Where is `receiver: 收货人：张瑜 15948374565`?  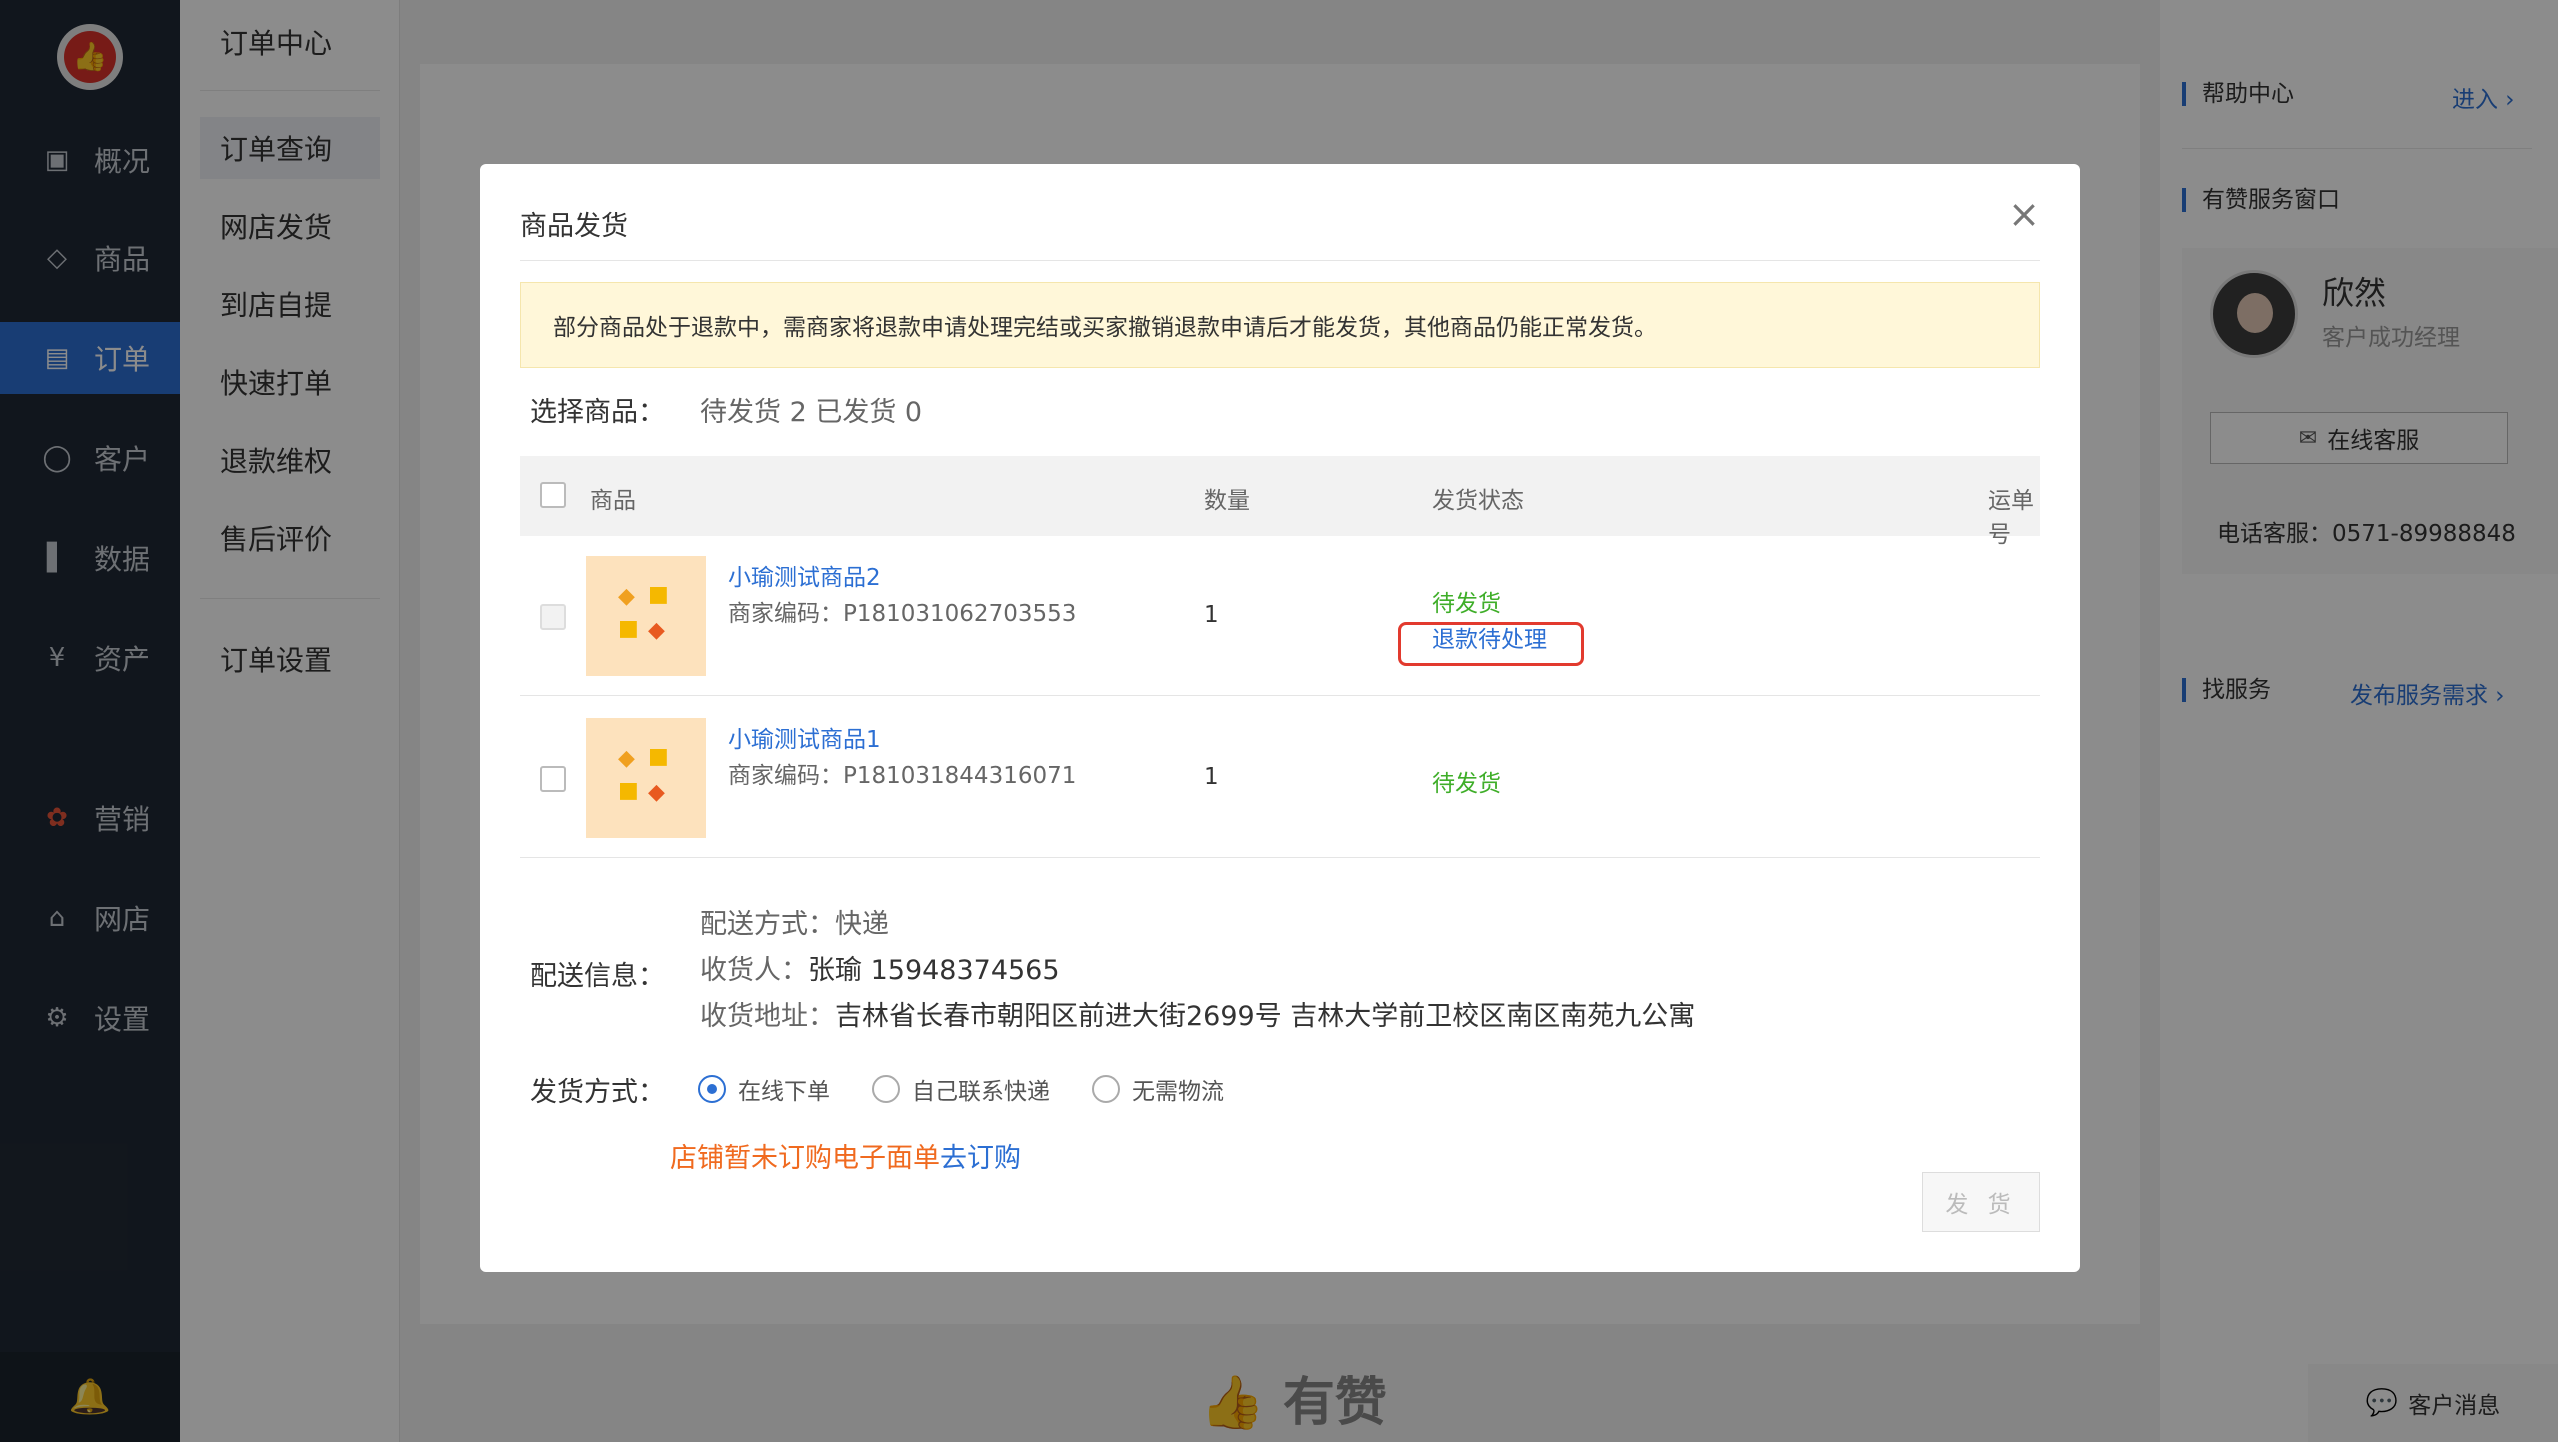 receiver: 收货人：张瑜 15948374565 is located at coordinates (880, 970).